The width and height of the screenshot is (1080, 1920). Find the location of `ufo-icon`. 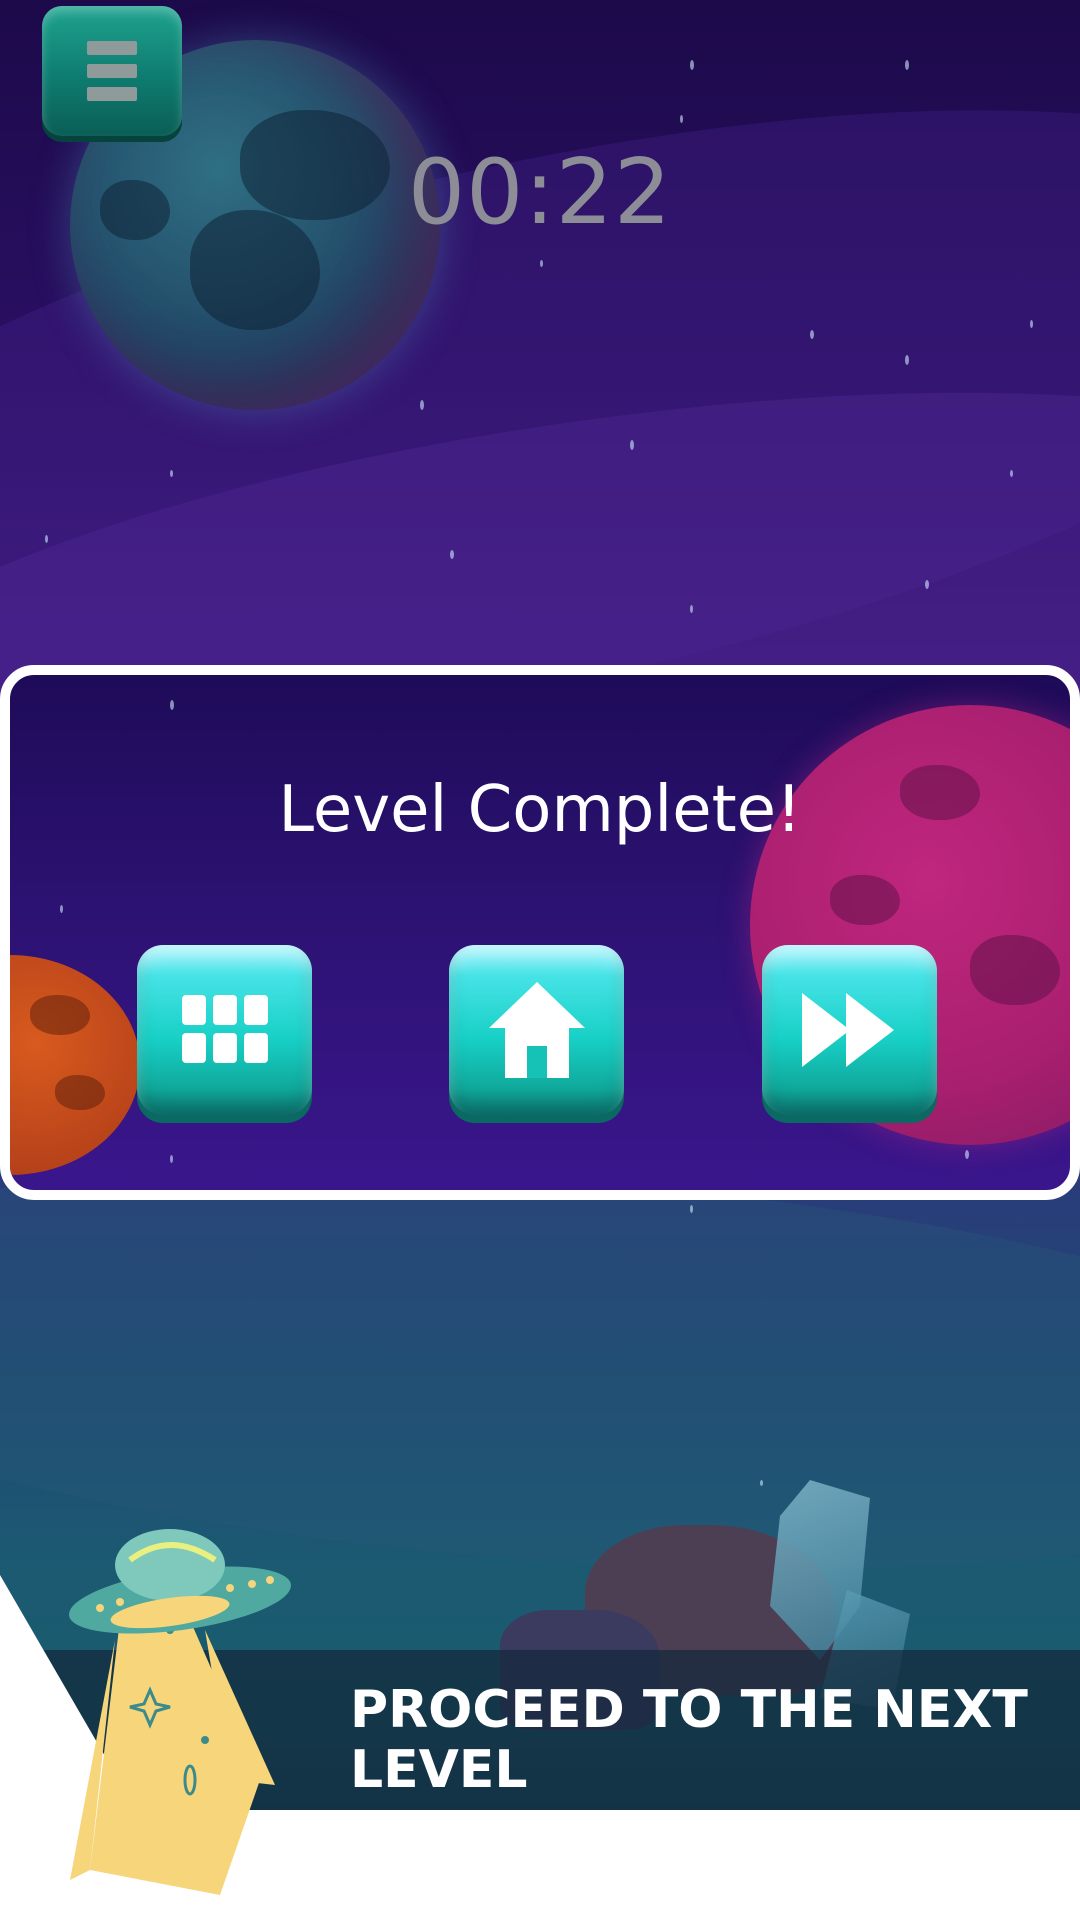

ufo-icon is located at coordinates (180, 1712).